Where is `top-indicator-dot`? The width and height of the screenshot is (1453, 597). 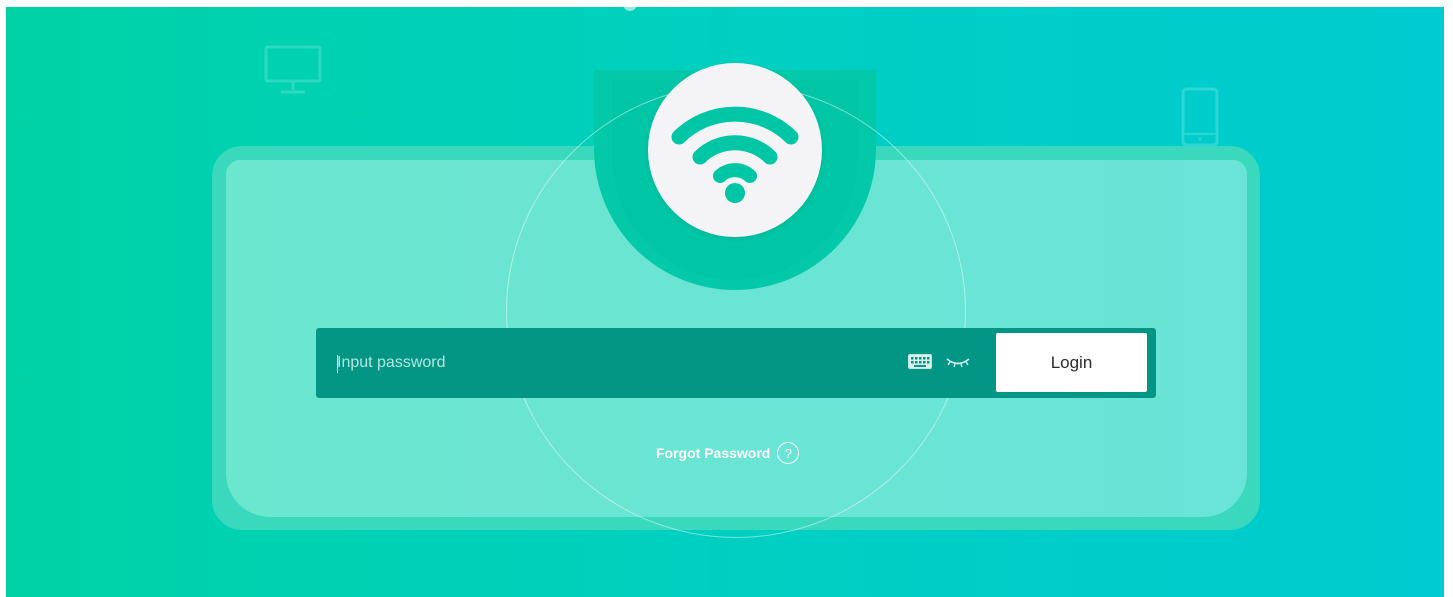
top-indicator-dot is located at coordinates (630, 9).